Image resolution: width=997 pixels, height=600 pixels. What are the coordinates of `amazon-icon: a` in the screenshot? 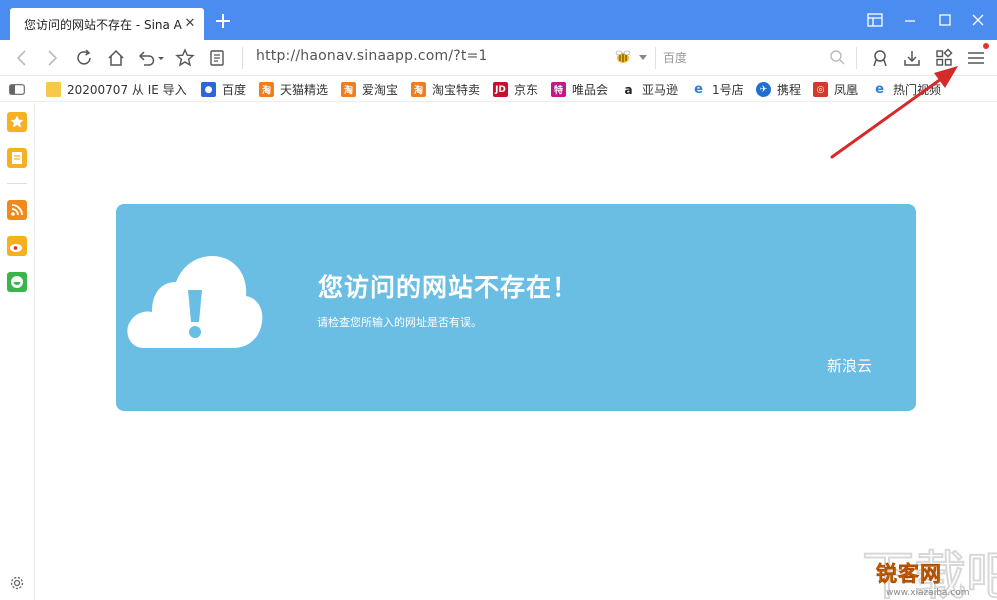 It's located at (628, 89).